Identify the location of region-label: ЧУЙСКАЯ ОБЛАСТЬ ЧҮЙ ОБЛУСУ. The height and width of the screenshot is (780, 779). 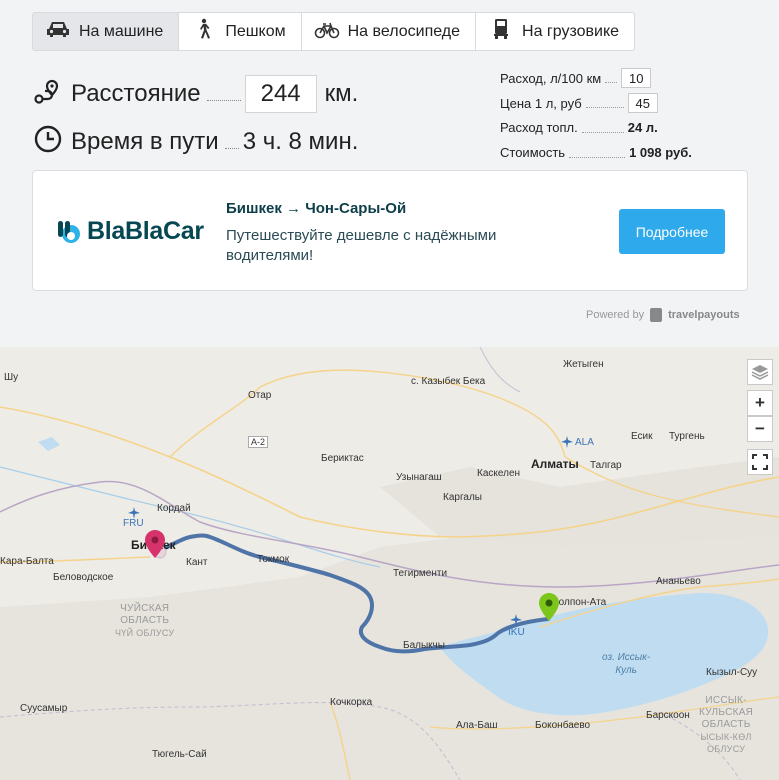
(144, 621).